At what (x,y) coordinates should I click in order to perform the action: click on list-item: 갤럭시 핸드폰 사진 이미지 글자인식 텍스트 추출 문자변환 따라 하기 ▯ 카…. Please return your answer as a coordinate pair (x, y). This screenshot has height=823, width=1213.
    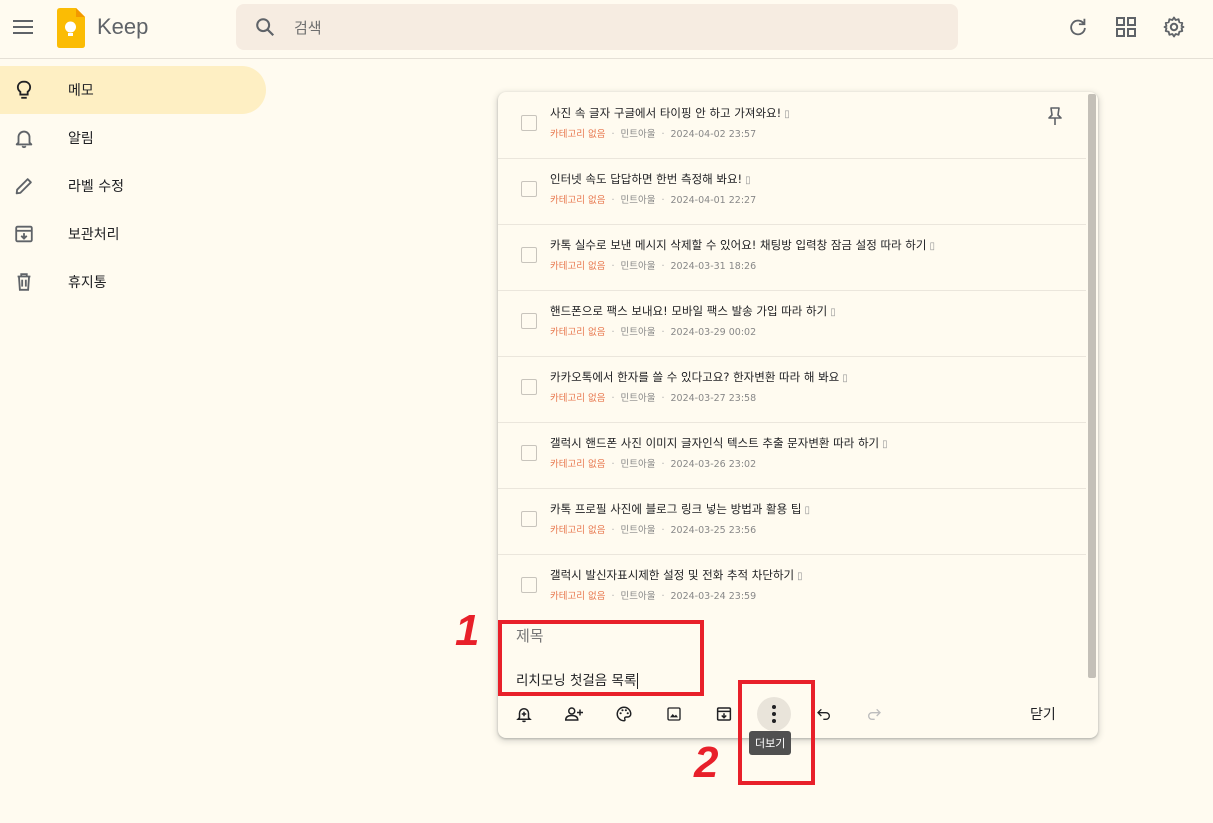
    Looking at the image, I should click on (792, 455).